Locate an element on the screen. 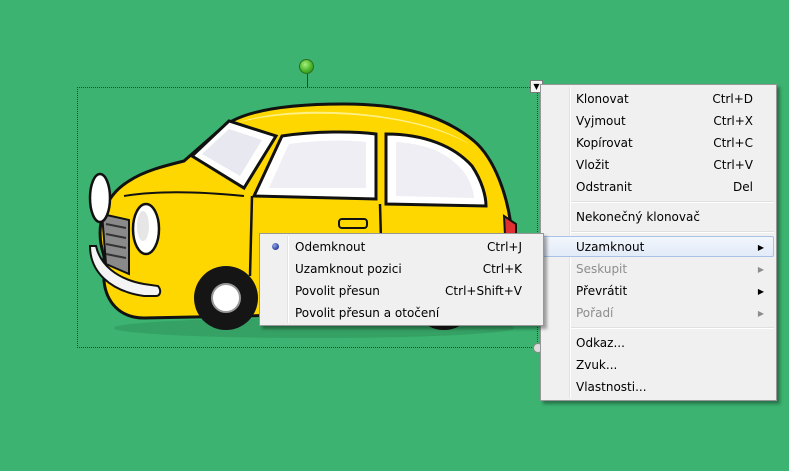  submenu-item-allow-move-rotate: Povolit přesun a otočení is located at coordinates (401, 312).